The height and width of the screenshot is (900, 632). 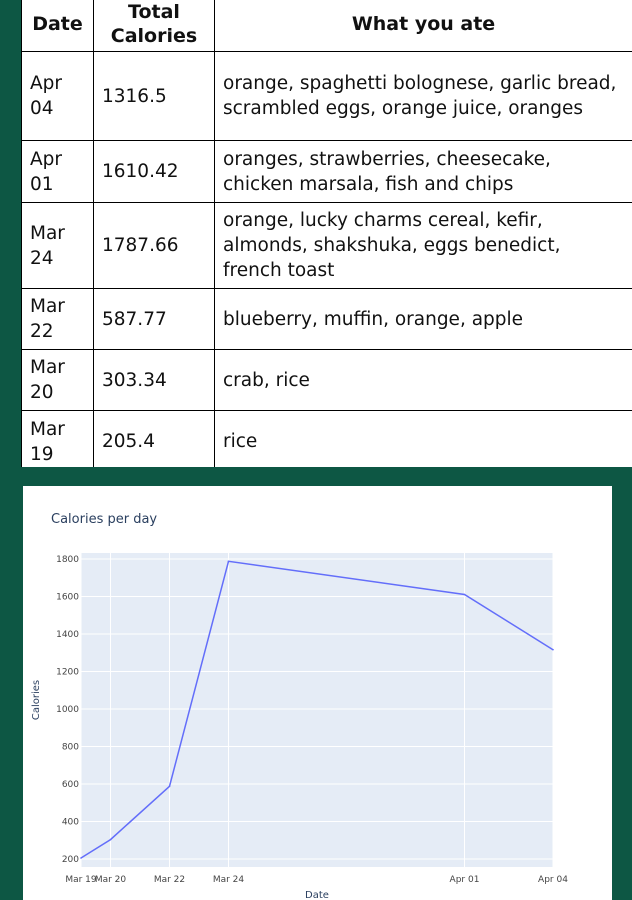 What do you see at coordinates (154, 380) in the screenshot?
I see `calories-cell: 303.34` at bounding box center [154, 380].